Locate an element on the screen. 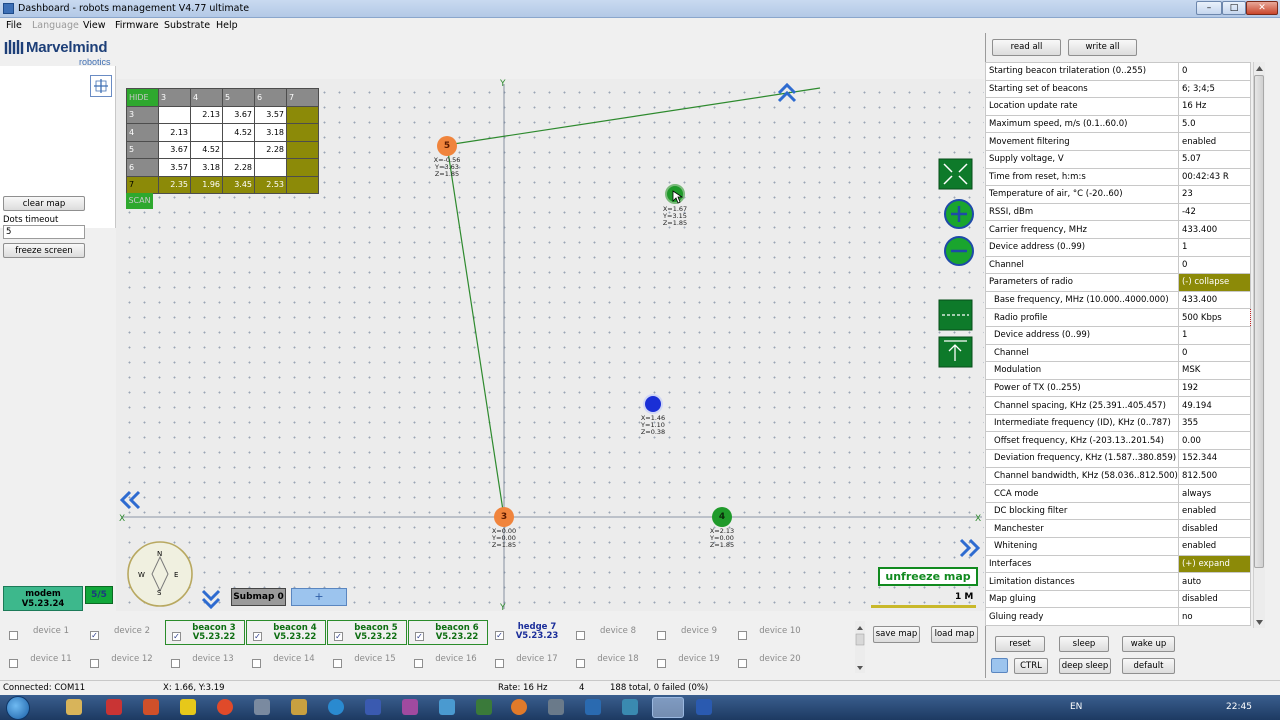  device-slot: device 11 is located at coordinates (43, 660).